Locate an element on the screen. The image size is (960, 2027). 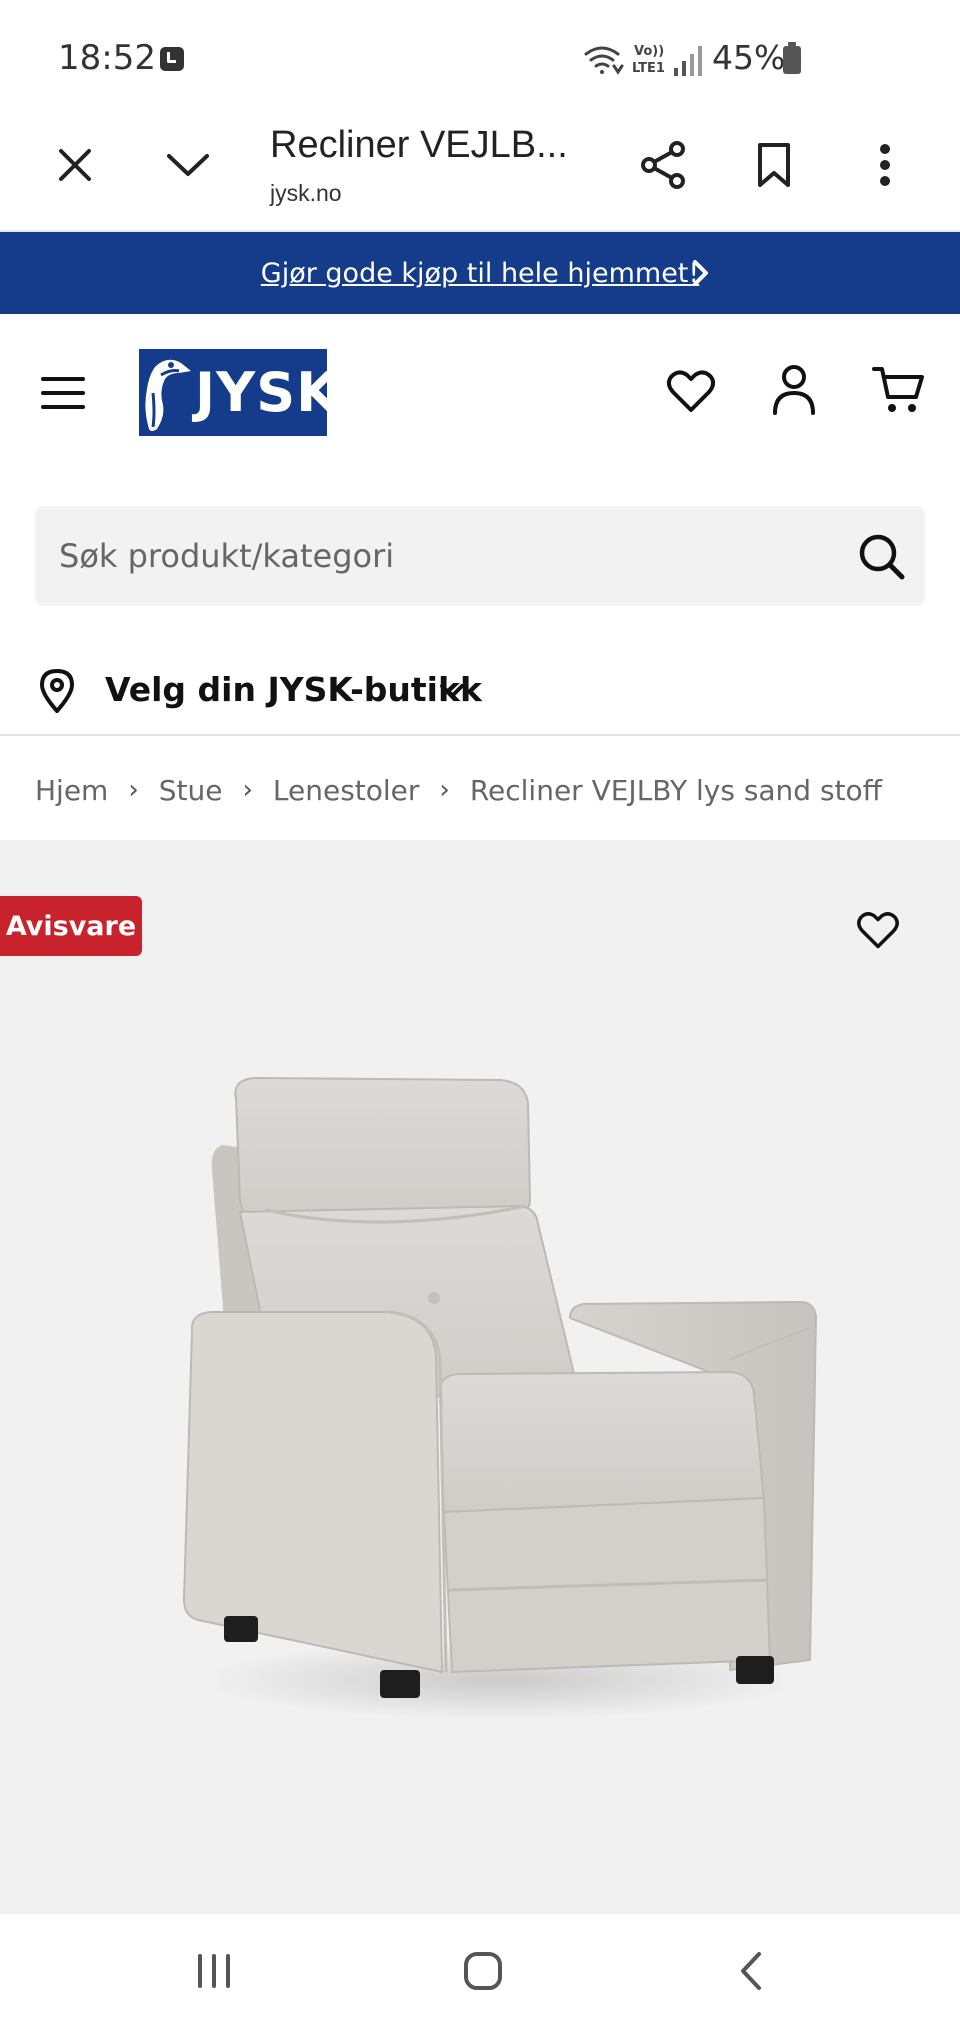
site-header: JYSK is located at coordinates (480, 394).